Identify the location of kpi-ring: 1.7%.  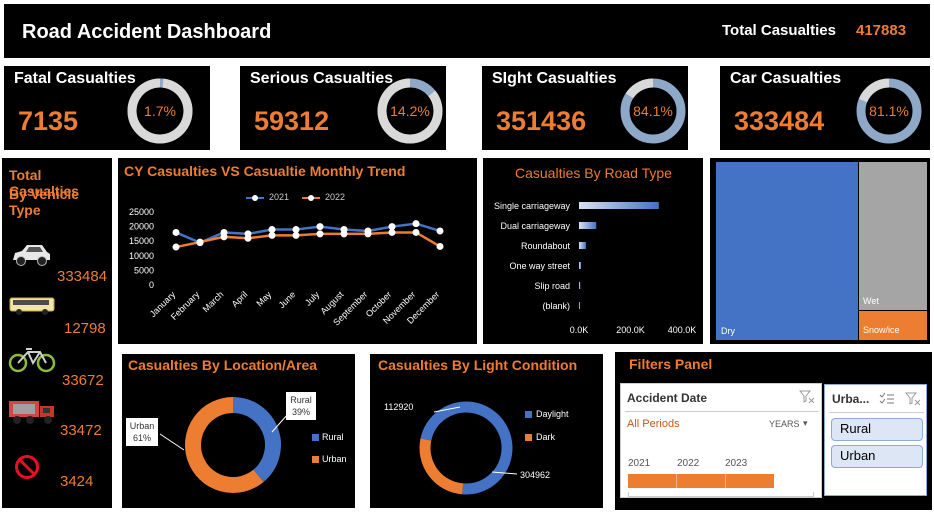
(160, 111).